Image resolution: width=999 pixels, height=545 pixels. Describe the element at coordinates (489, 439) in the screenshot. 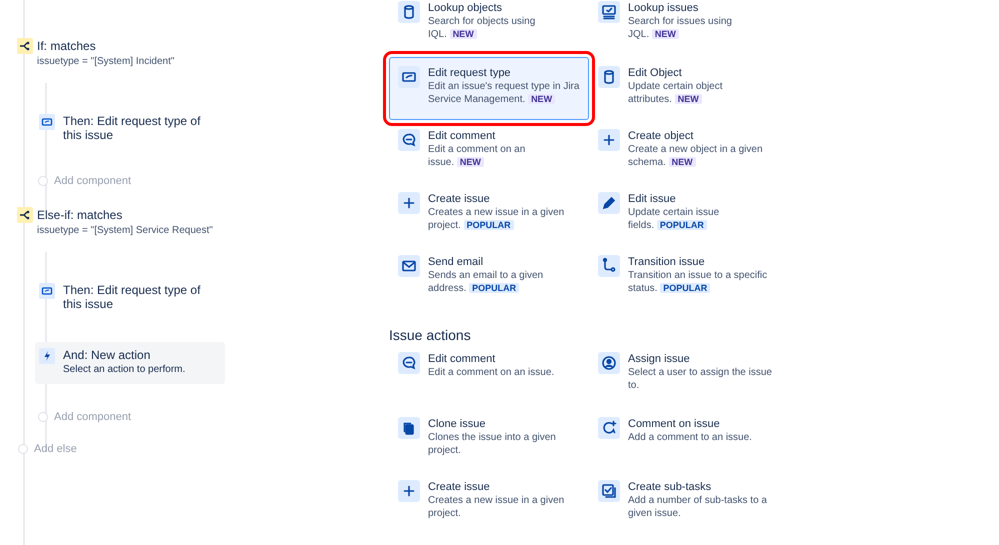

I see `action-card: Clone issue Clones the issue into a given project.` at that location.